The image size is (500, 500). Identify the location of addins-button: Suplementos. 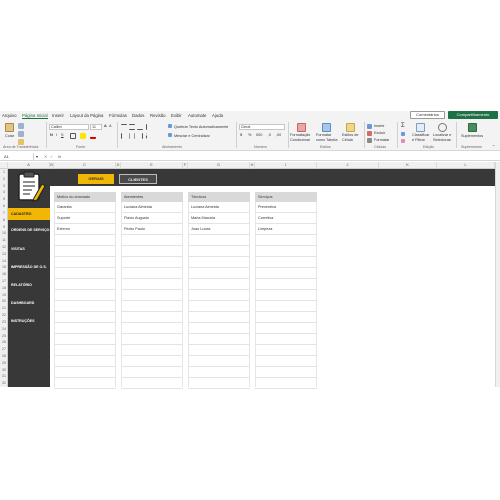
(472, 136).